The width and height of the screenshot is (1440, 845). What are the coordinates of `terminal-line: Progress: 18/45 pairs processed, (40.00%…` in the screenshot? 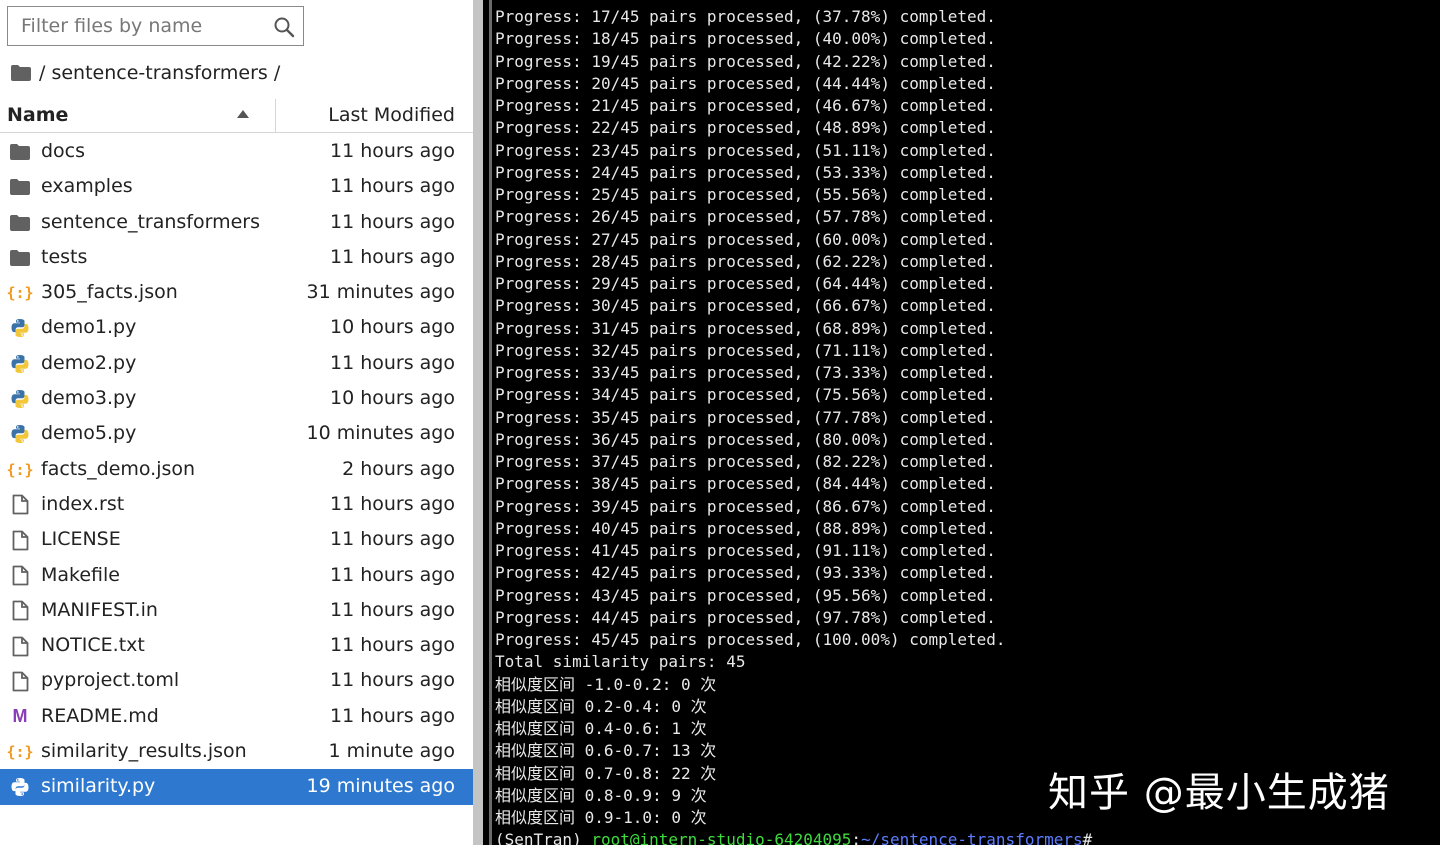 It's located at (745, 39).